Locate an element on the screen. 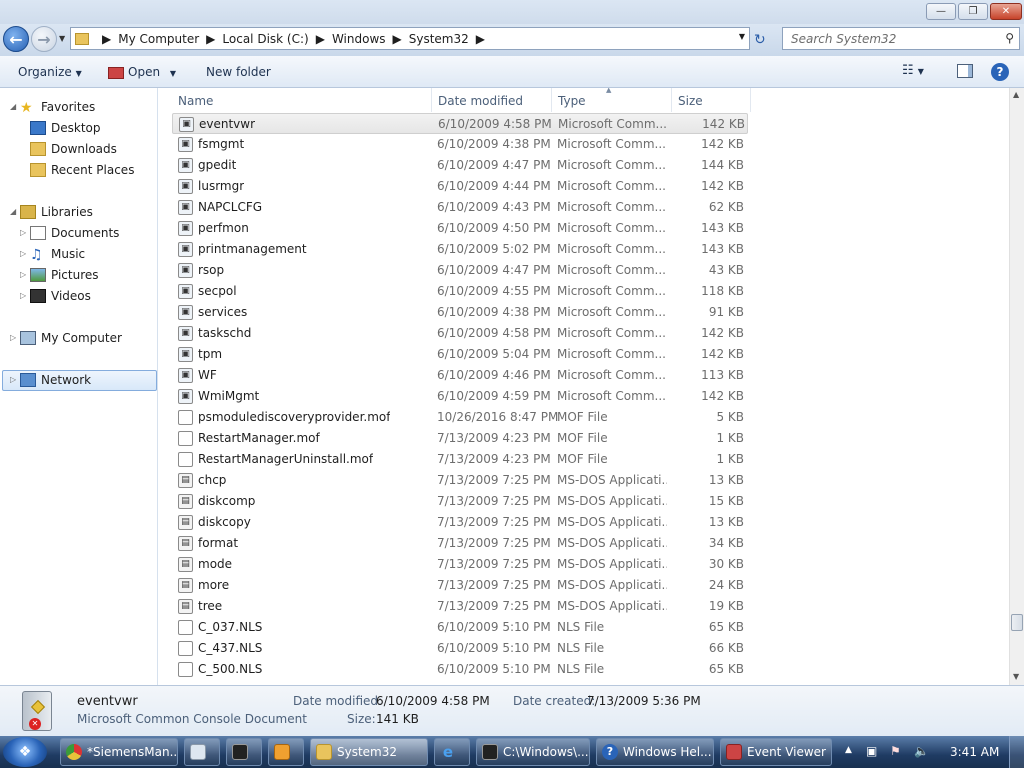 This screenshot has height=768, width=1024. scrollbar-thumb is located at coordinates (1017, 622).